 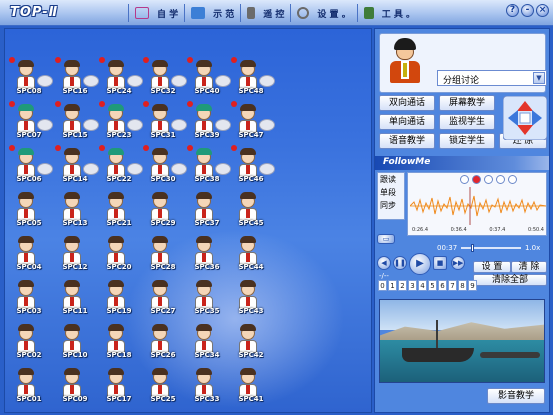 What do you see at coordinates (31, 165) in the screenshot?
I see `student-computer: SPC06` at bounding box center [31, 165].